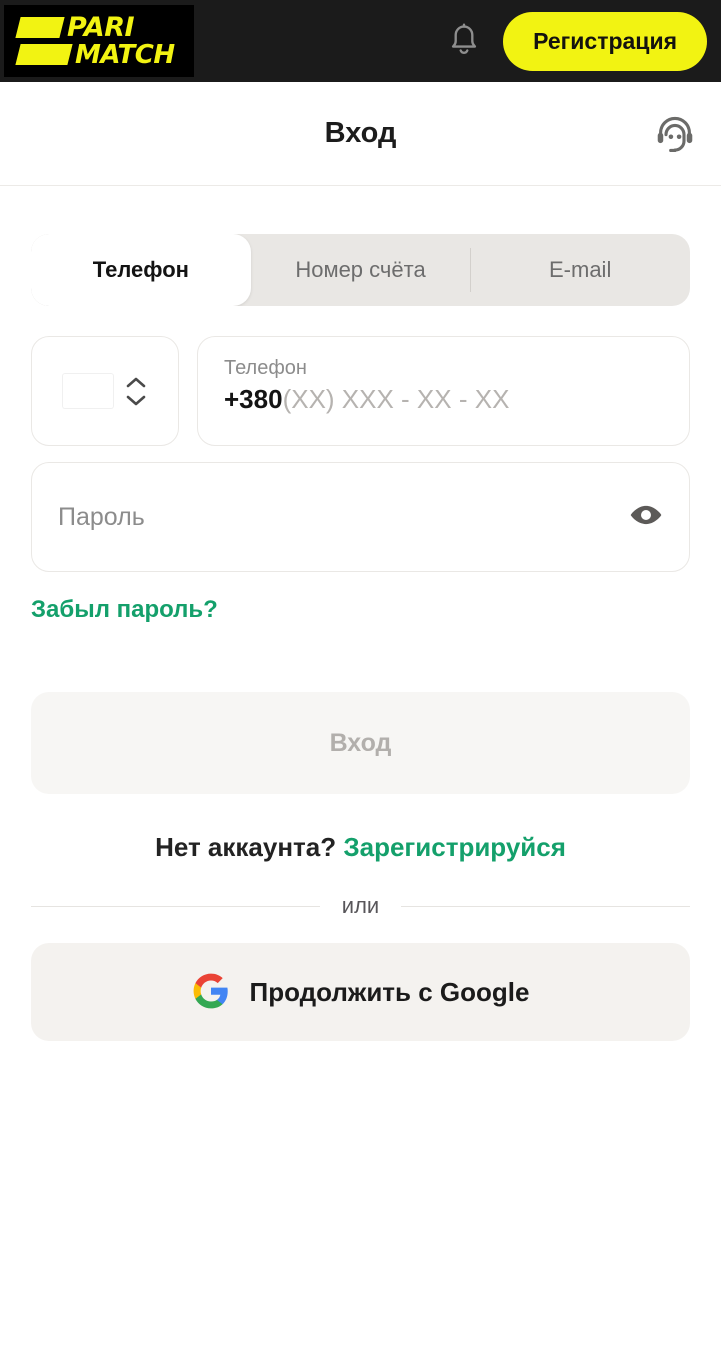 This screenshot has height=1352, width=721. I want to click on phone-input-value: +380 (XX) XXX - XX - XX, so click(443, 399).